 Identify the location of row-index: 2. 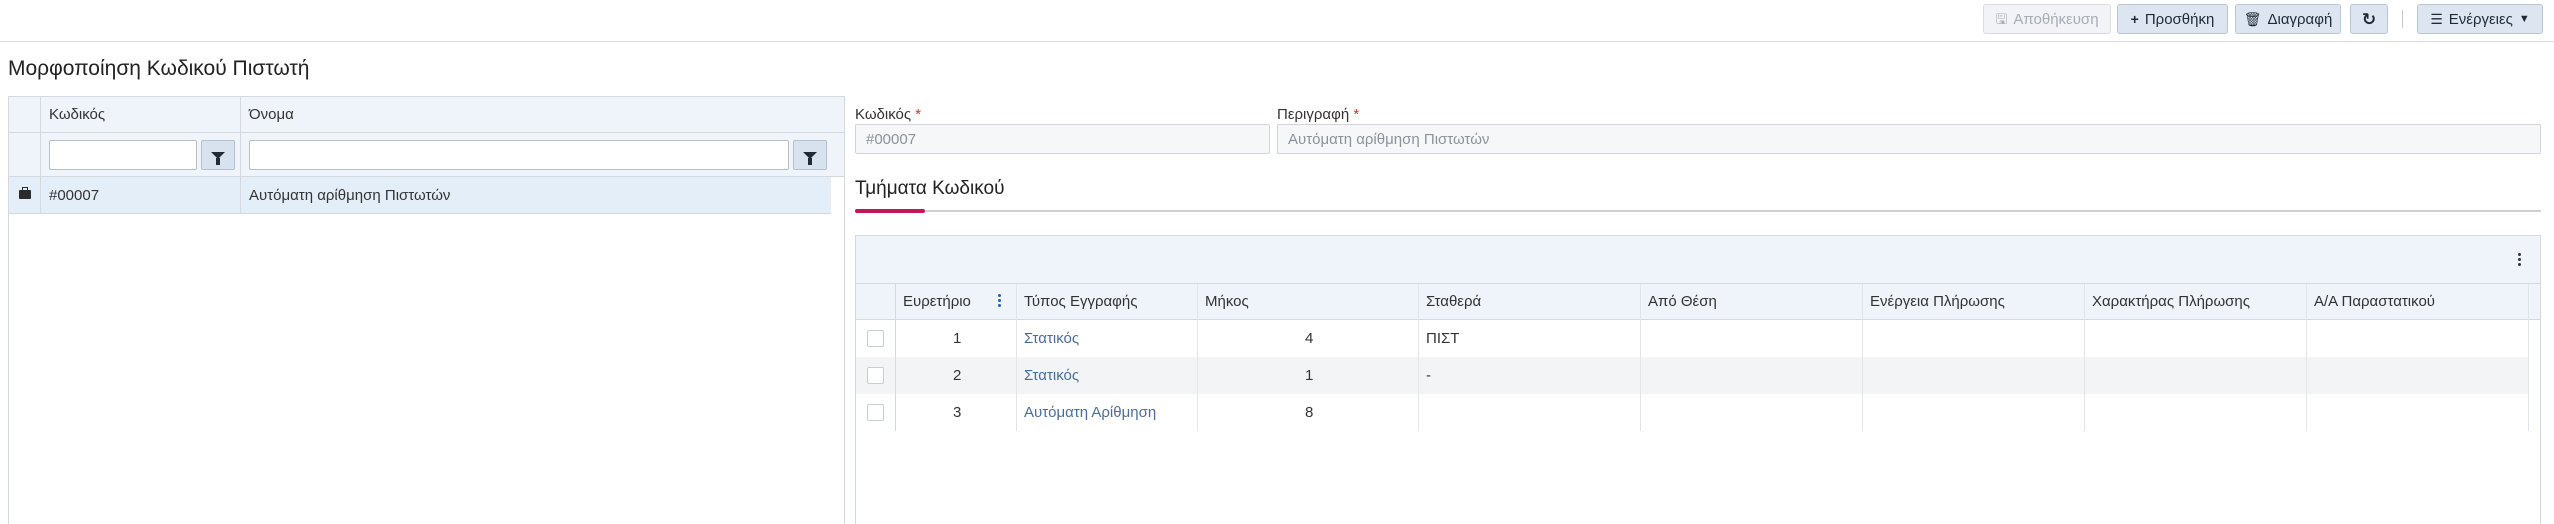
(957, 375).